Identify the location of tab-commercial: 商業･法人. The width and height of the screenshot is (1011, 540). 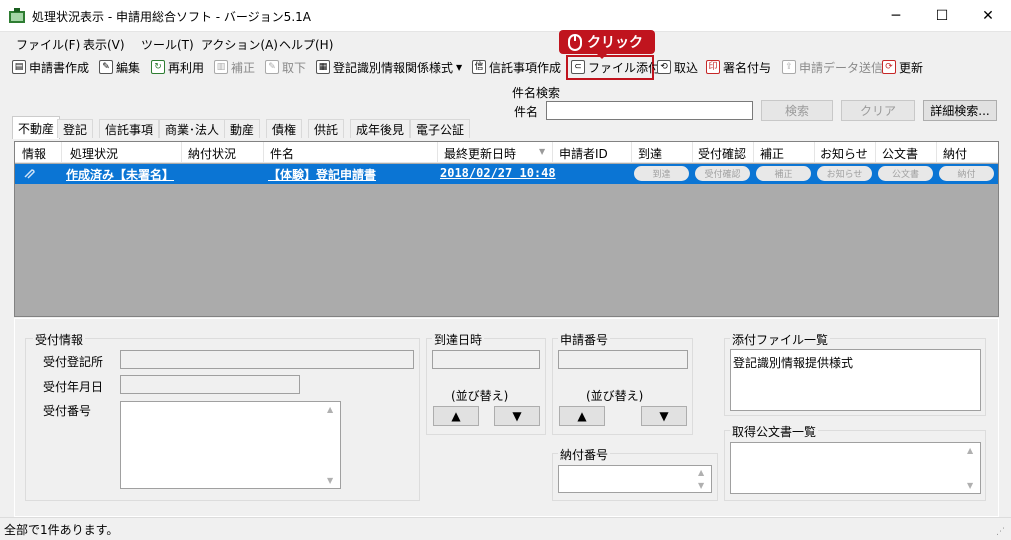
(192, 128).